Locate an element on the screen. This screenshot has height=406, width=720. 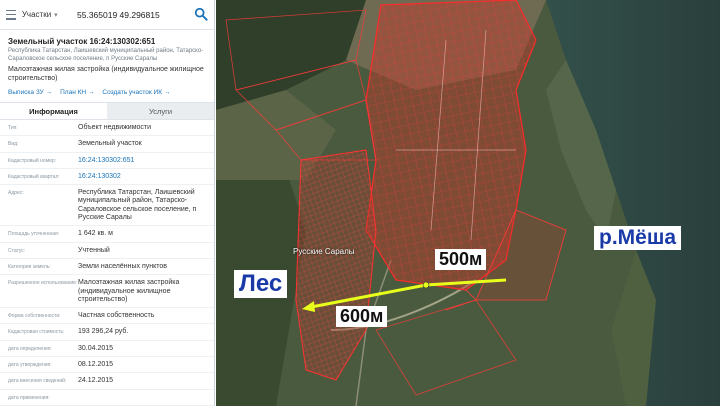
row-value: Земельный участок is located at coordinates (110, 144).